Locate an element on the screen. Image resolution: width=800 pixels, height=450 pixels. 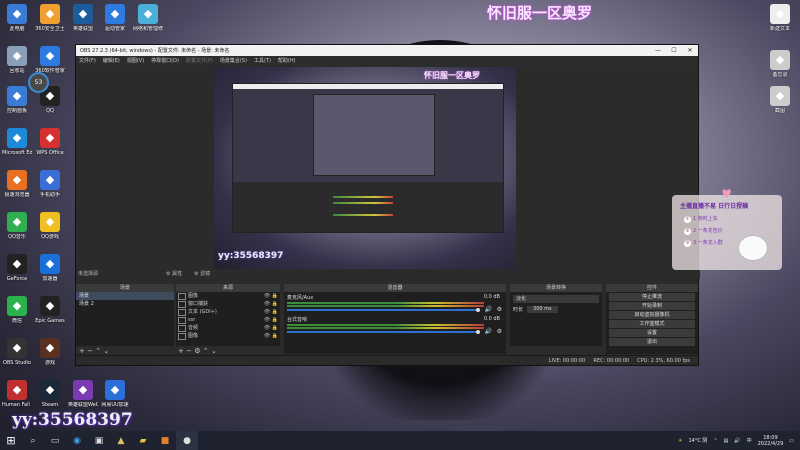
desktop-icon: ◆ QQ游戏 is located at coordinates (50, 226).